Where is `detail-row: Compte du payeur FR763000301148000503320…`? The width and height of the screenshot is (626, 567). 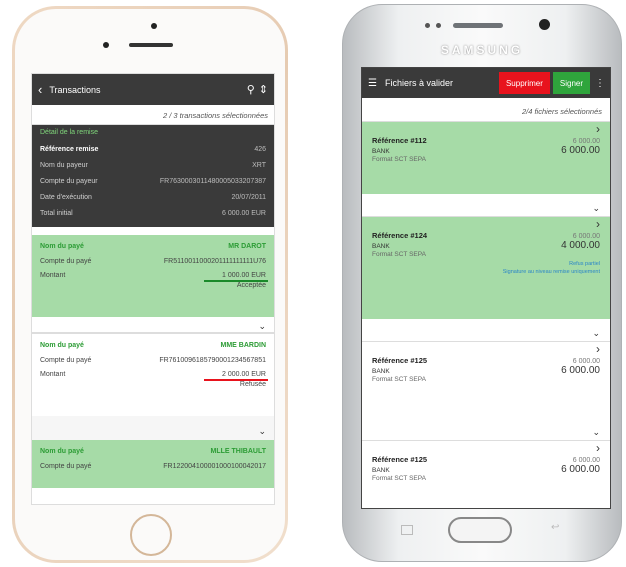 detail-row: Compte du payeur FR763000301148000503320… is located at coordinates (153, 181).